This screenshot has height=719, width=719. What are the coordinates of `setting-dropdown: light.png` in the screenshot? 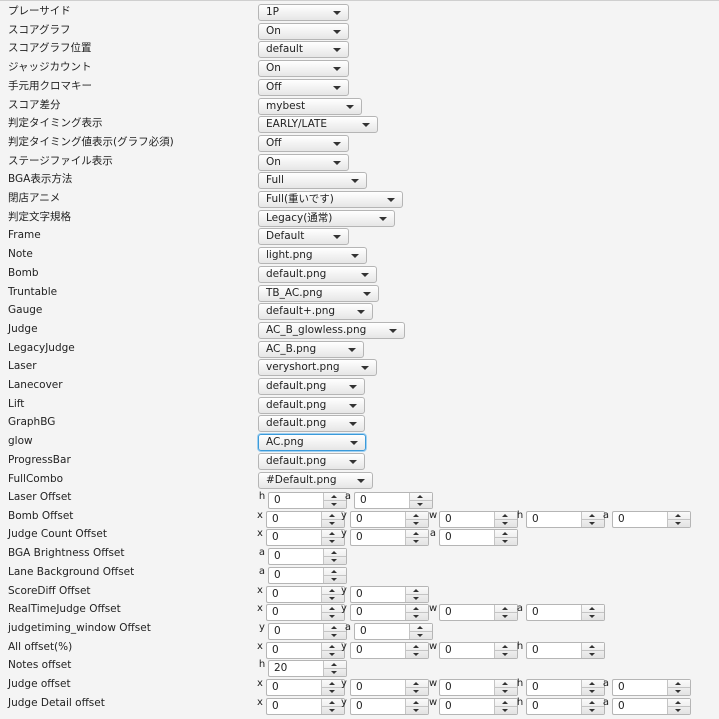 It's located at (312, 256).